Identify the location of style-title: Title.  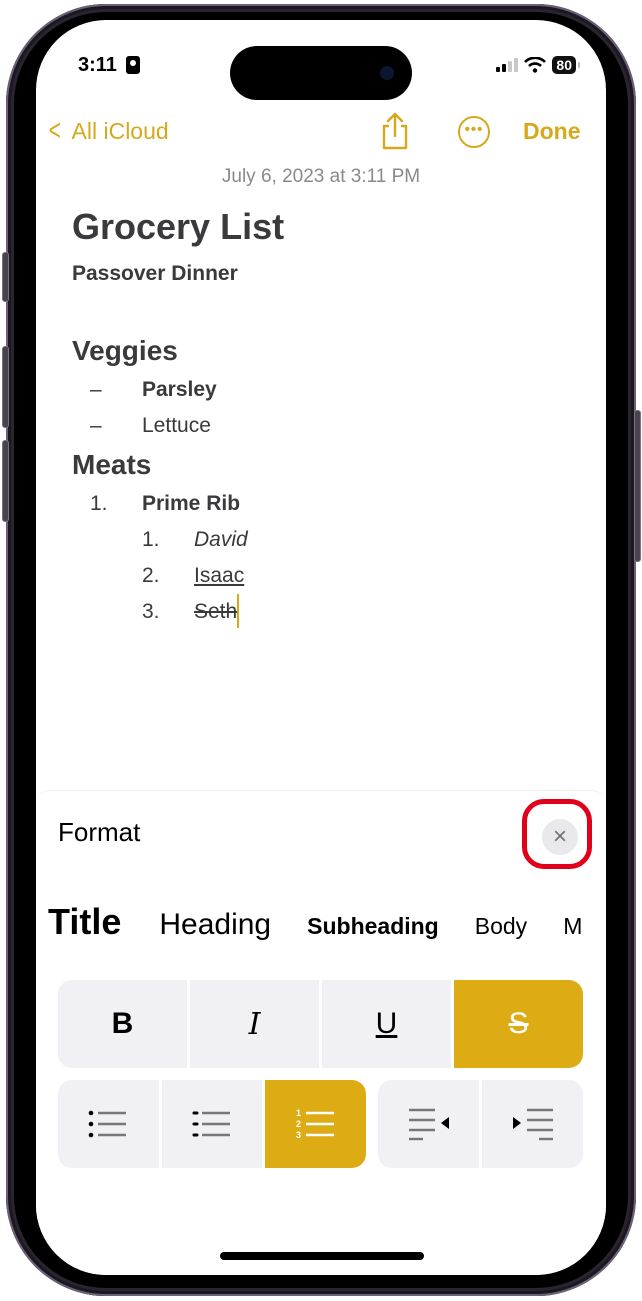
(84, 922).